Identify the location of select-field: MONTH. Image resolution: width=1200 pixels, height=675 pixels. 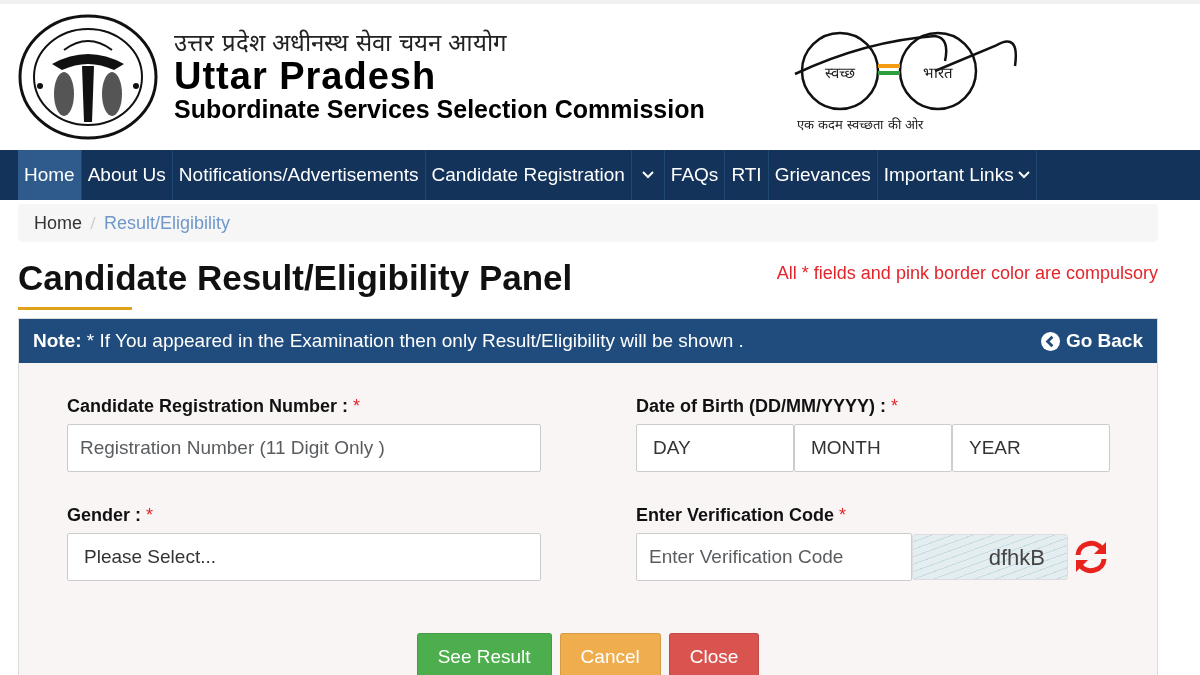
(873, 448).